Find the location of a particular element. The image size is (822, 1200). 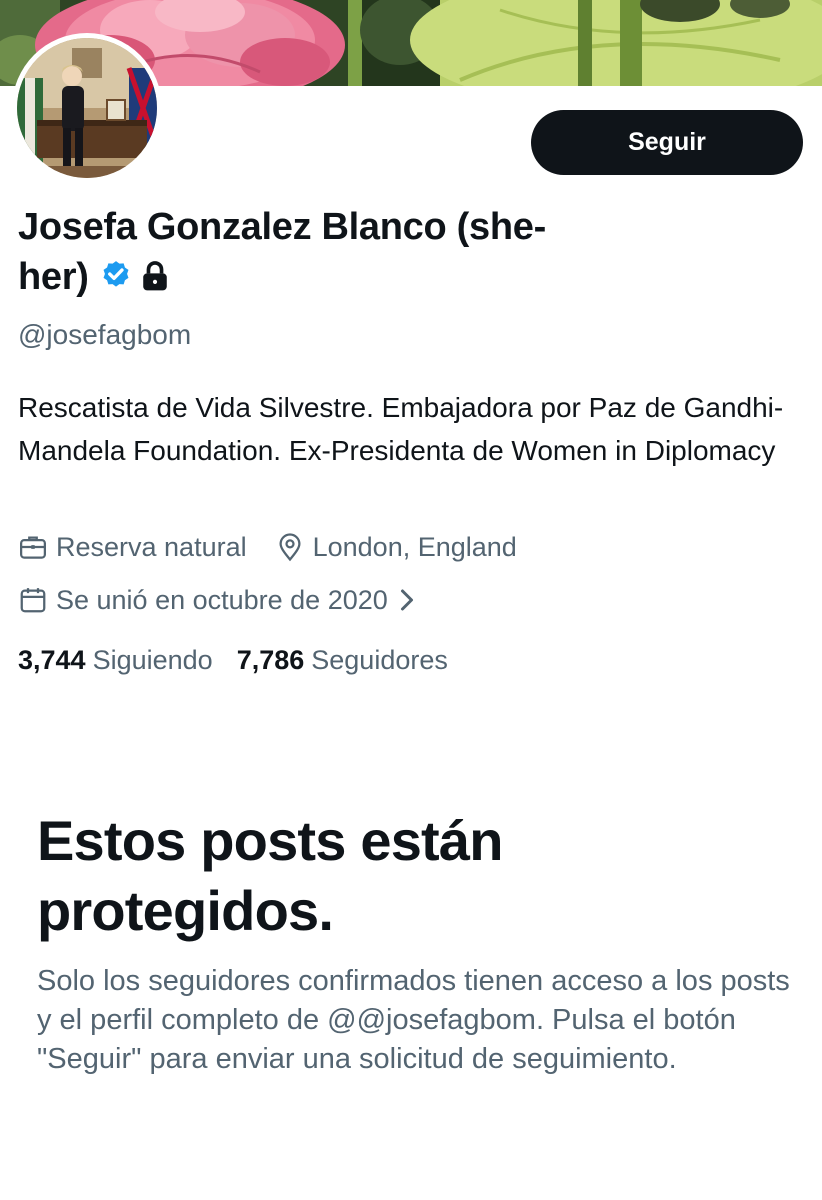

follow-button: Seguir is located at coordinates (667, 142).